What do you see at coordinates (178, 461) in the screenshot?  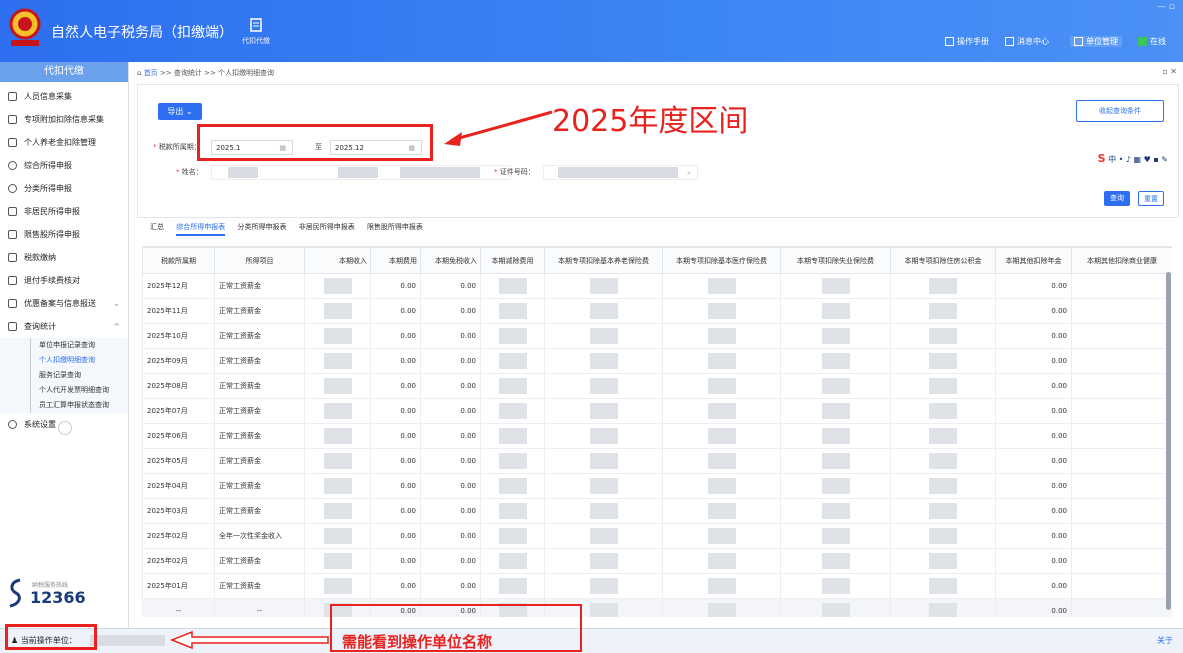 I see `table-cell: 2025年05月` at bounding box center [178, 461].